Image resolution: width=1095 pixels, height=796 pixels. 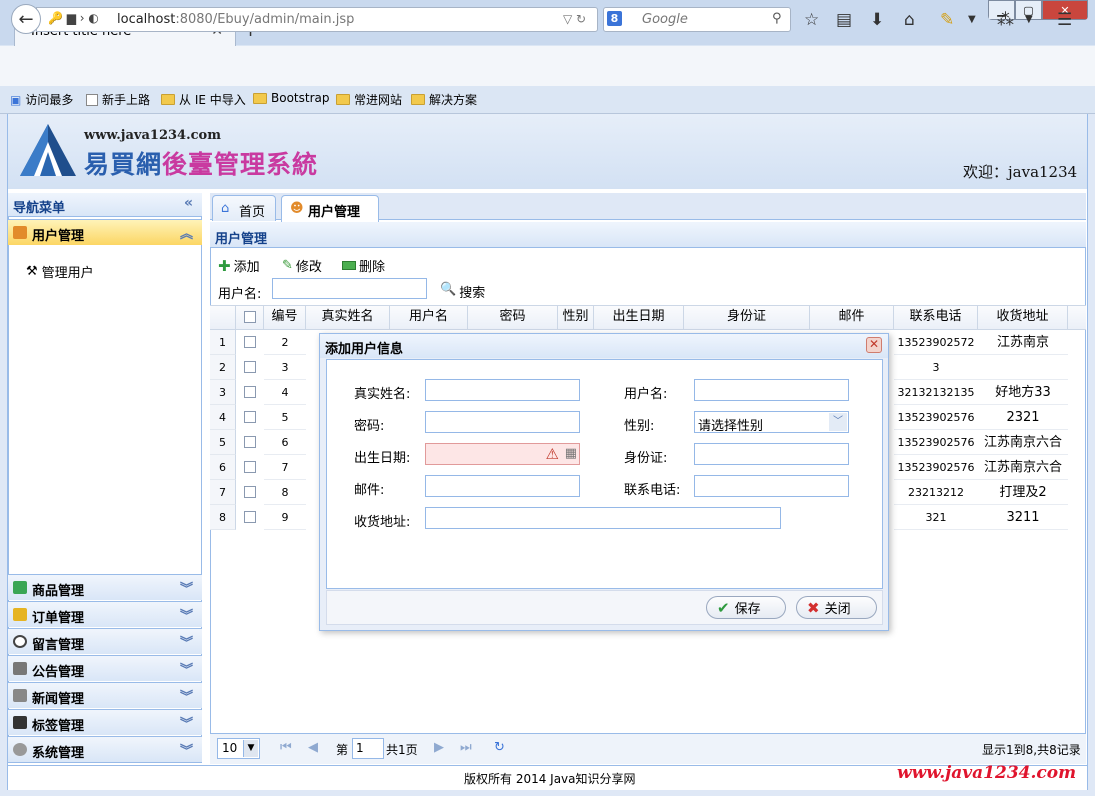 What do you see at coordinates (499, 747) in the screenshot?
I see `refresh-icon: ↻` at bounding box center [499, 747].